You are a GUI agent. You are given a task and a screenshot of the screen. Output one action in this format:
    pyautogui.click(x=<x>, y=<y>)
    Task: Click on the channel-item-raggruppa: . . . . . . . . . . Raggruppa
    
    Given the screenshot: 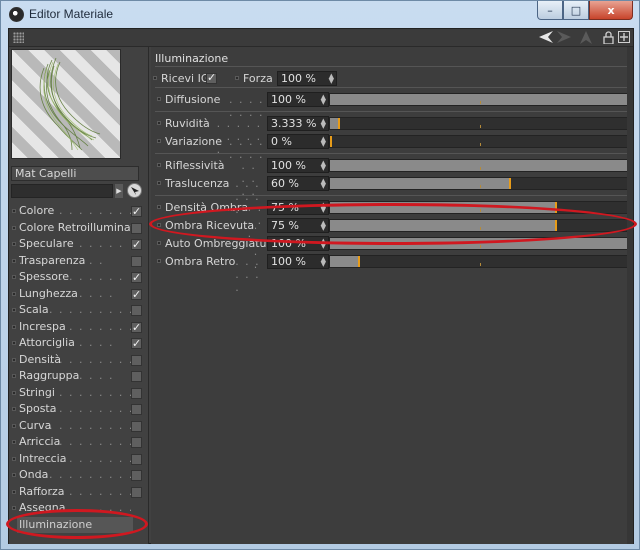 What is the action you would take?
    pyautogui.click(x=78, y=376)
    